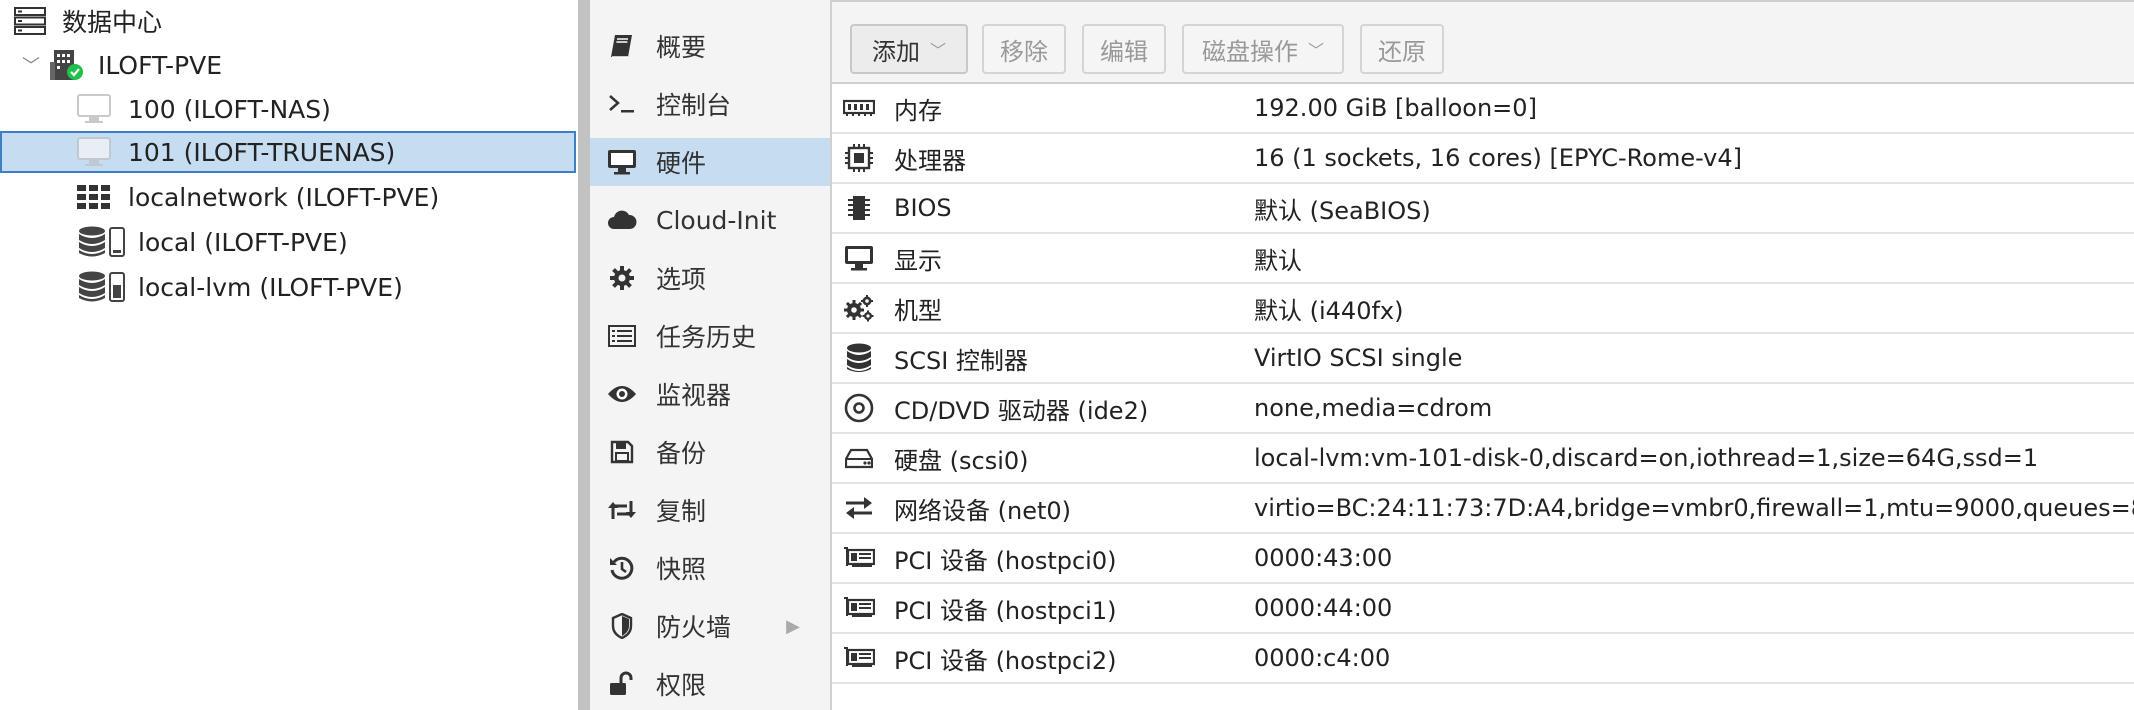  What do you see at coordinates (622, 46) in the screenshot?
I see `book-icon` at bounding box center [622, 46].